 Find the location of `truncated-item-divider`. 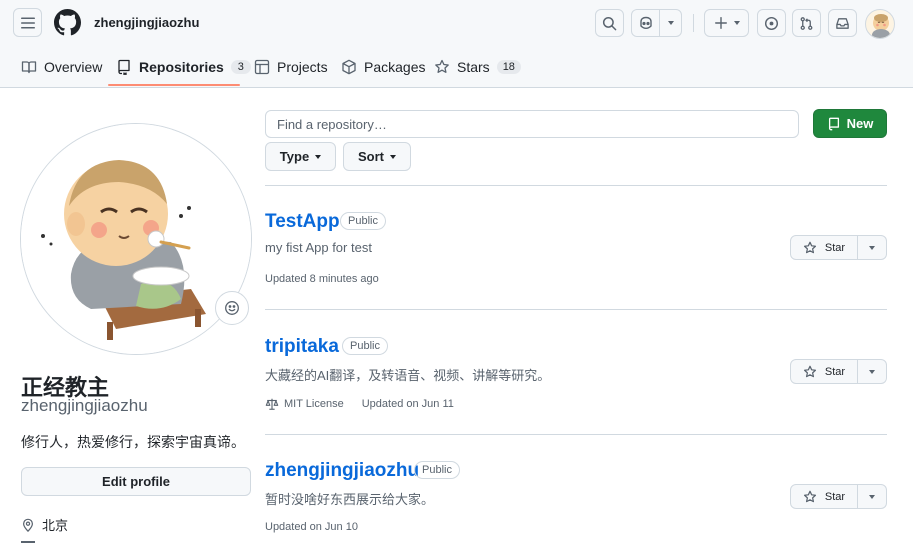

truncated-item-divider is located at coordinates (28, 543).